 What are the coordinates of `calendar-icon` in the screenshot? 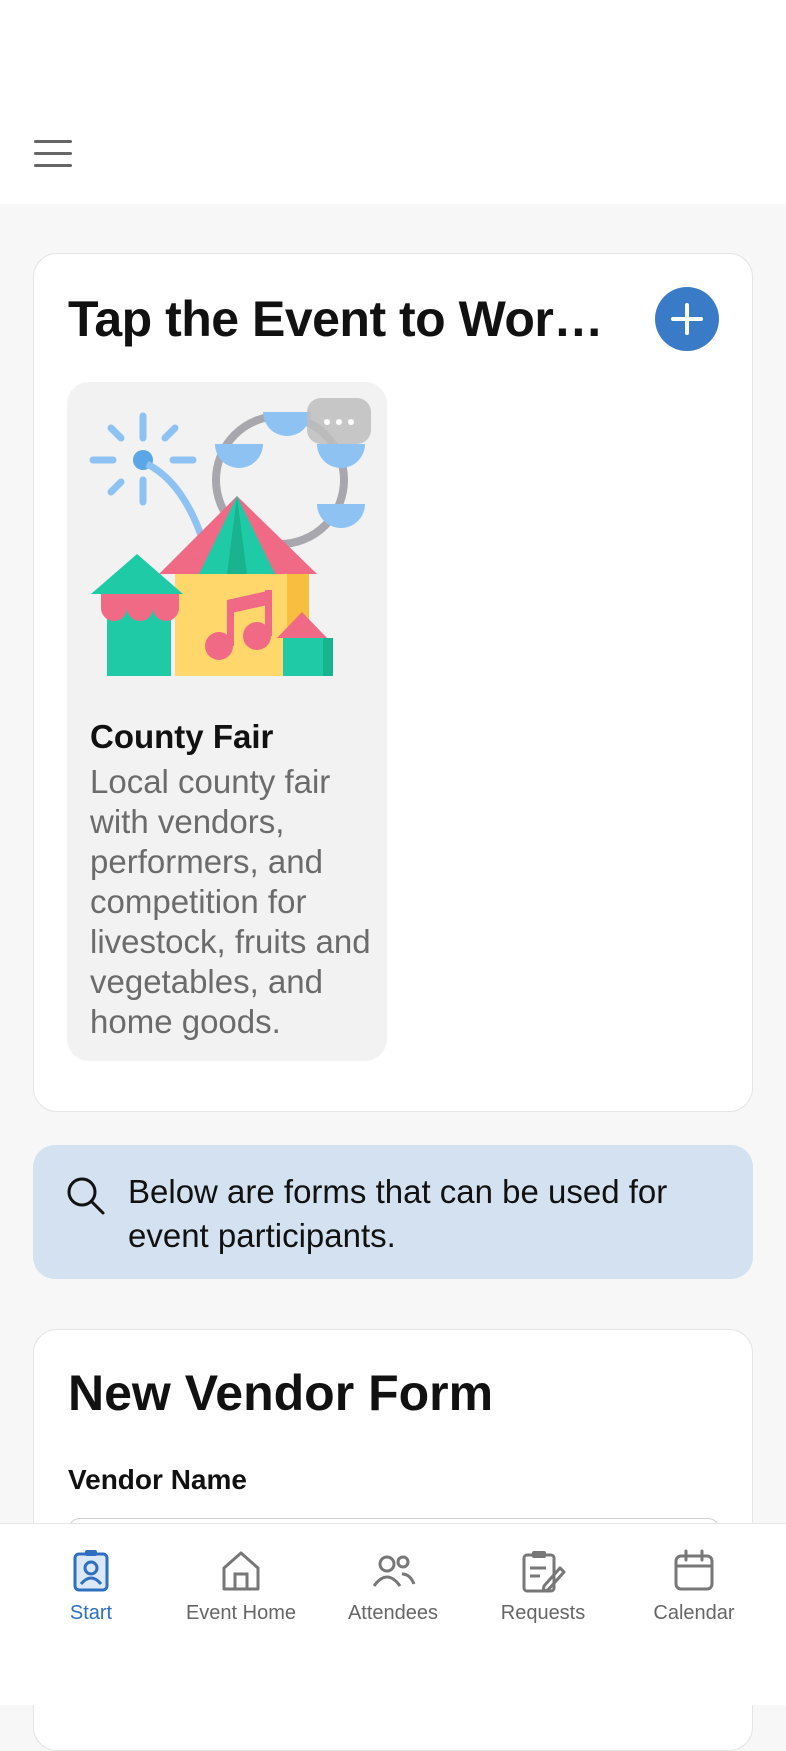 It's located at (694, 1570).